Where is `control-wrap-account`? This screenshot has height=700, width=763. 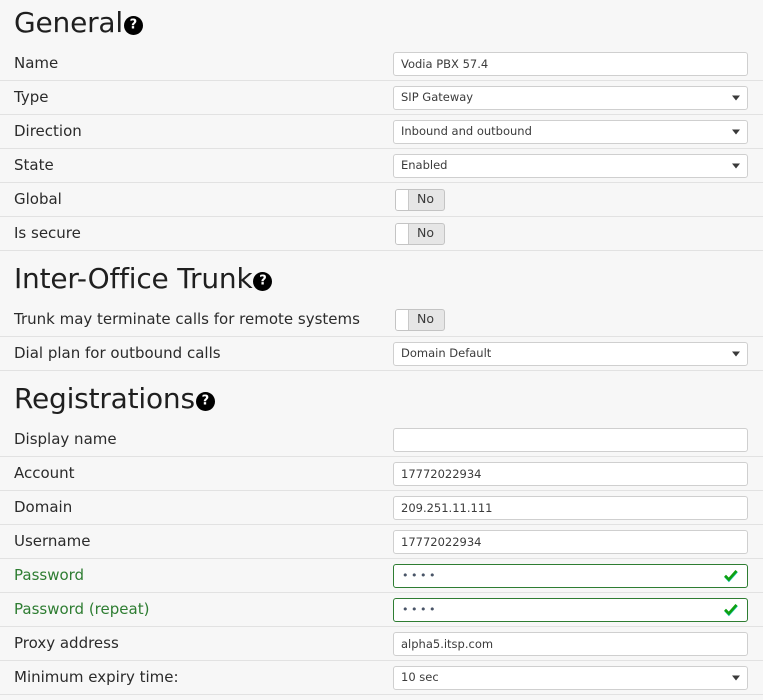 control-wrap-account is located at coordinates (578, 473).